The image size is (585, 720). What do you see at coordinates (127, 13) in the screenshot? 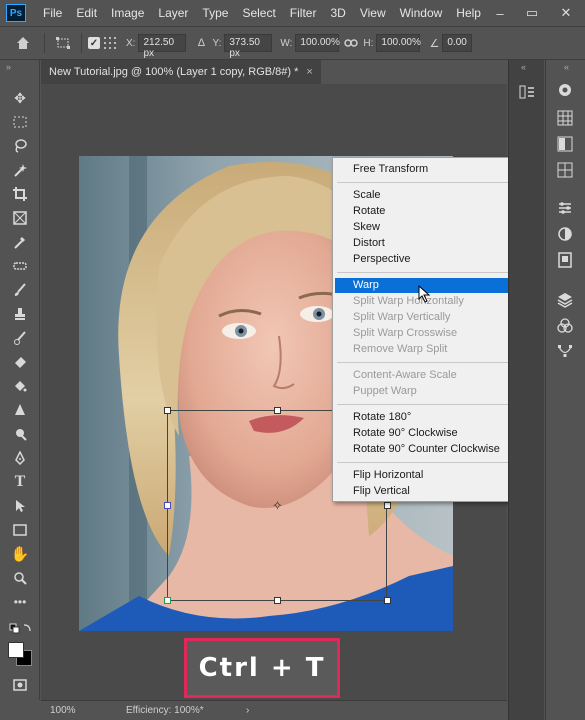
I see `menu-image: Image` at bounding box center [127, 13].